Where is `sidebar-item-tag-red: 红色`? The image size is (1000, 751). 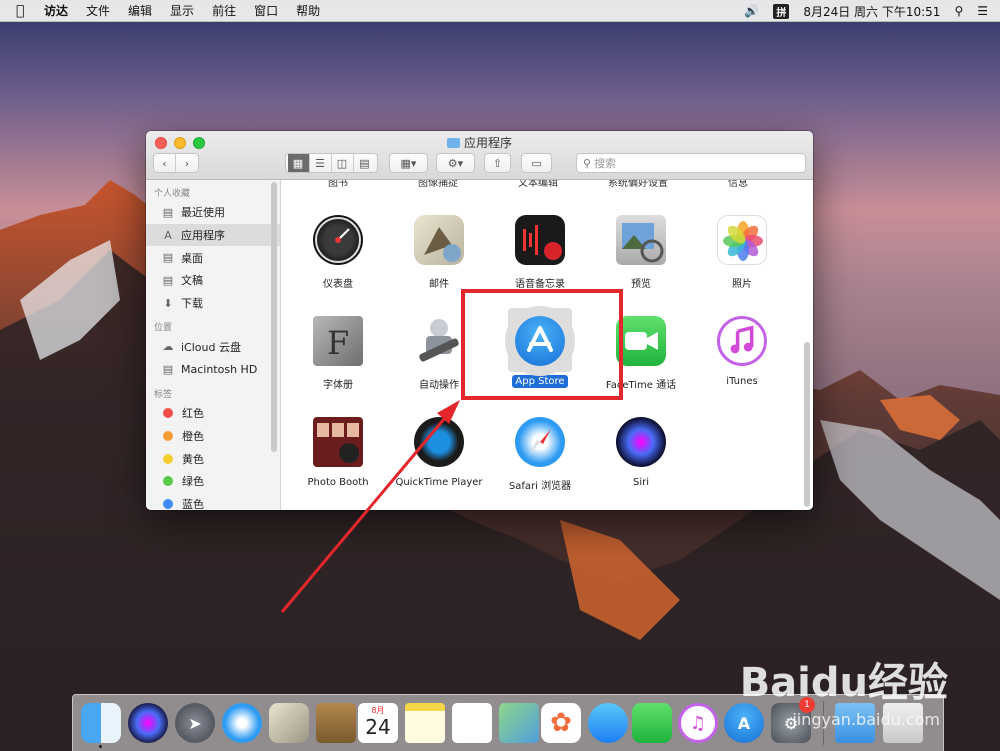
sidebar-item-tag-red: 红色 is located at coordinates (213, 413).